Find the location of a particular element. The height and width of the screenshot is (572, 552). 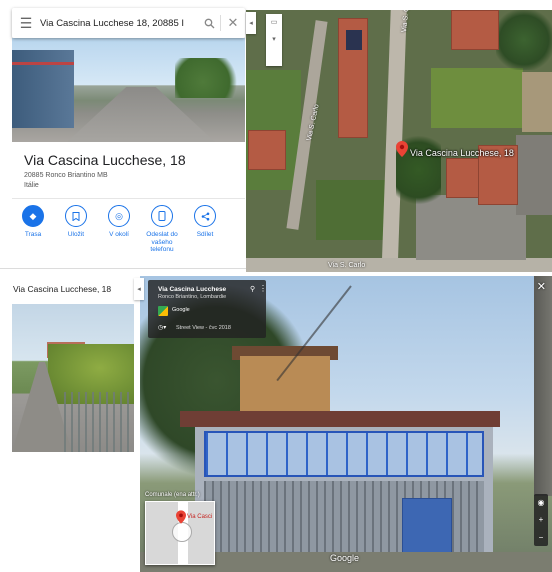

nearby-icon: ◎ is located at coordinates (119, 216).